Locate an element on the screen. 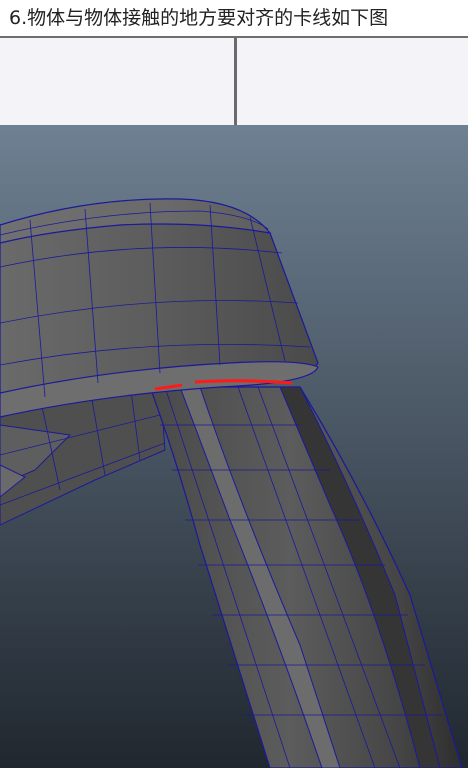 This screenshot has width=468, height=768. caption-text: 6.物体与物体接触的地方要对齐的卡线如下图 is located at coordinates (234, 18).